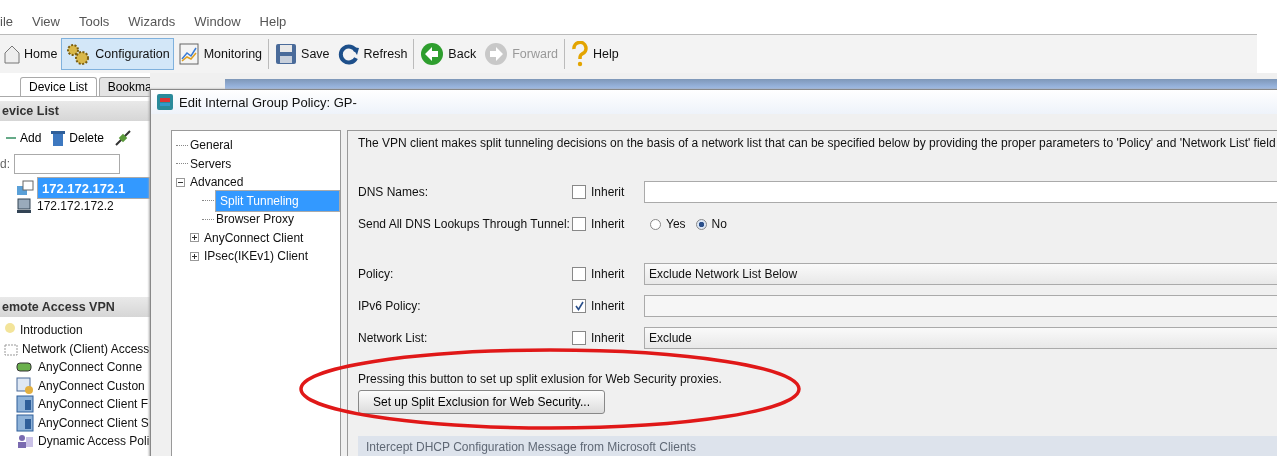  Describe the element at coordinates (24, 206) in the screenshot. I see `computer-icon` at that location.